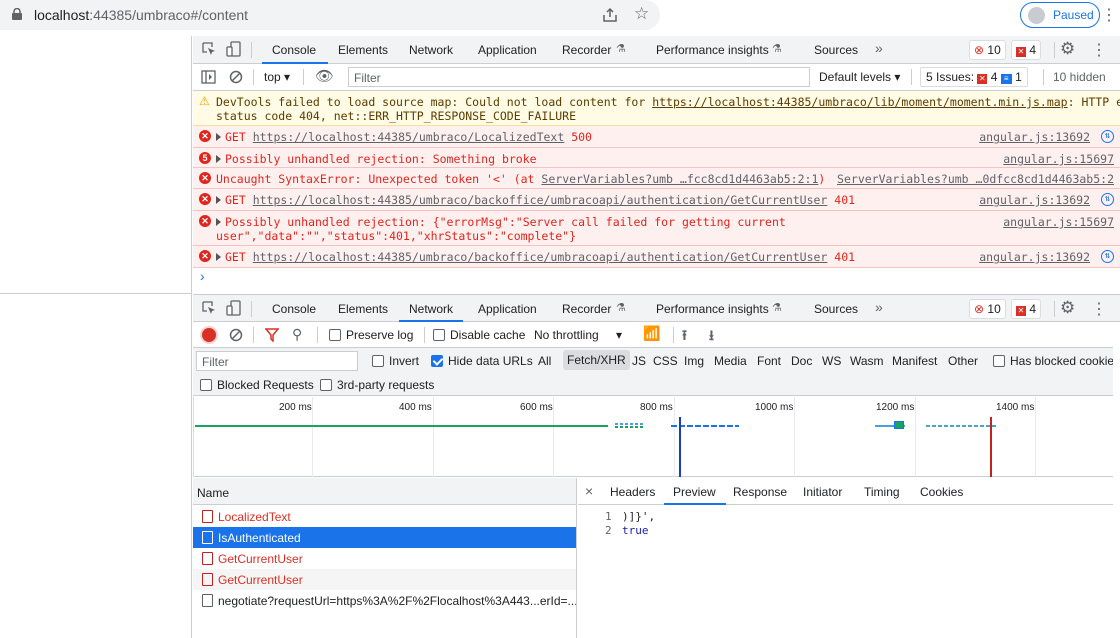 The image size is (1120, 638). I want to click on disable-cache-checkbox: Disable cache, so click(479, 335).